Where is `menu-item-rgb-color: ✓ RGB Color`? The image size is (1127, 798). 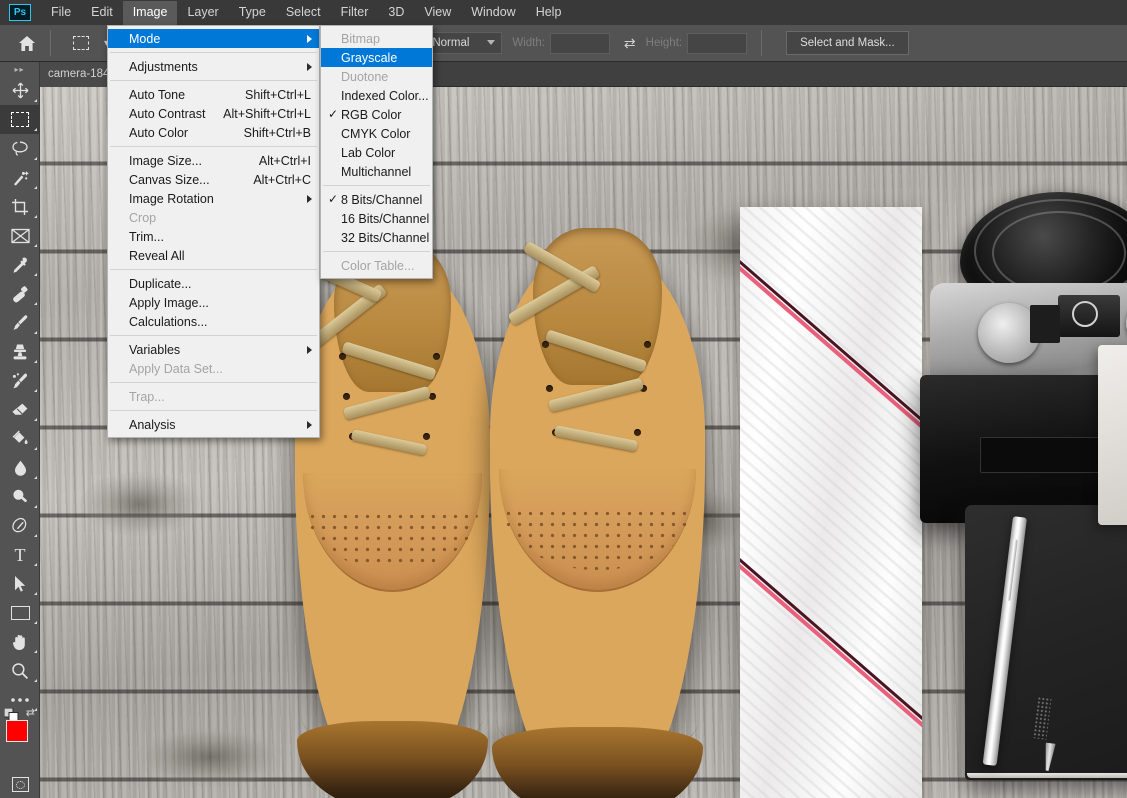
menu-item-rgb-color: ✓ RGB Color is located at coordinates (376, 114).